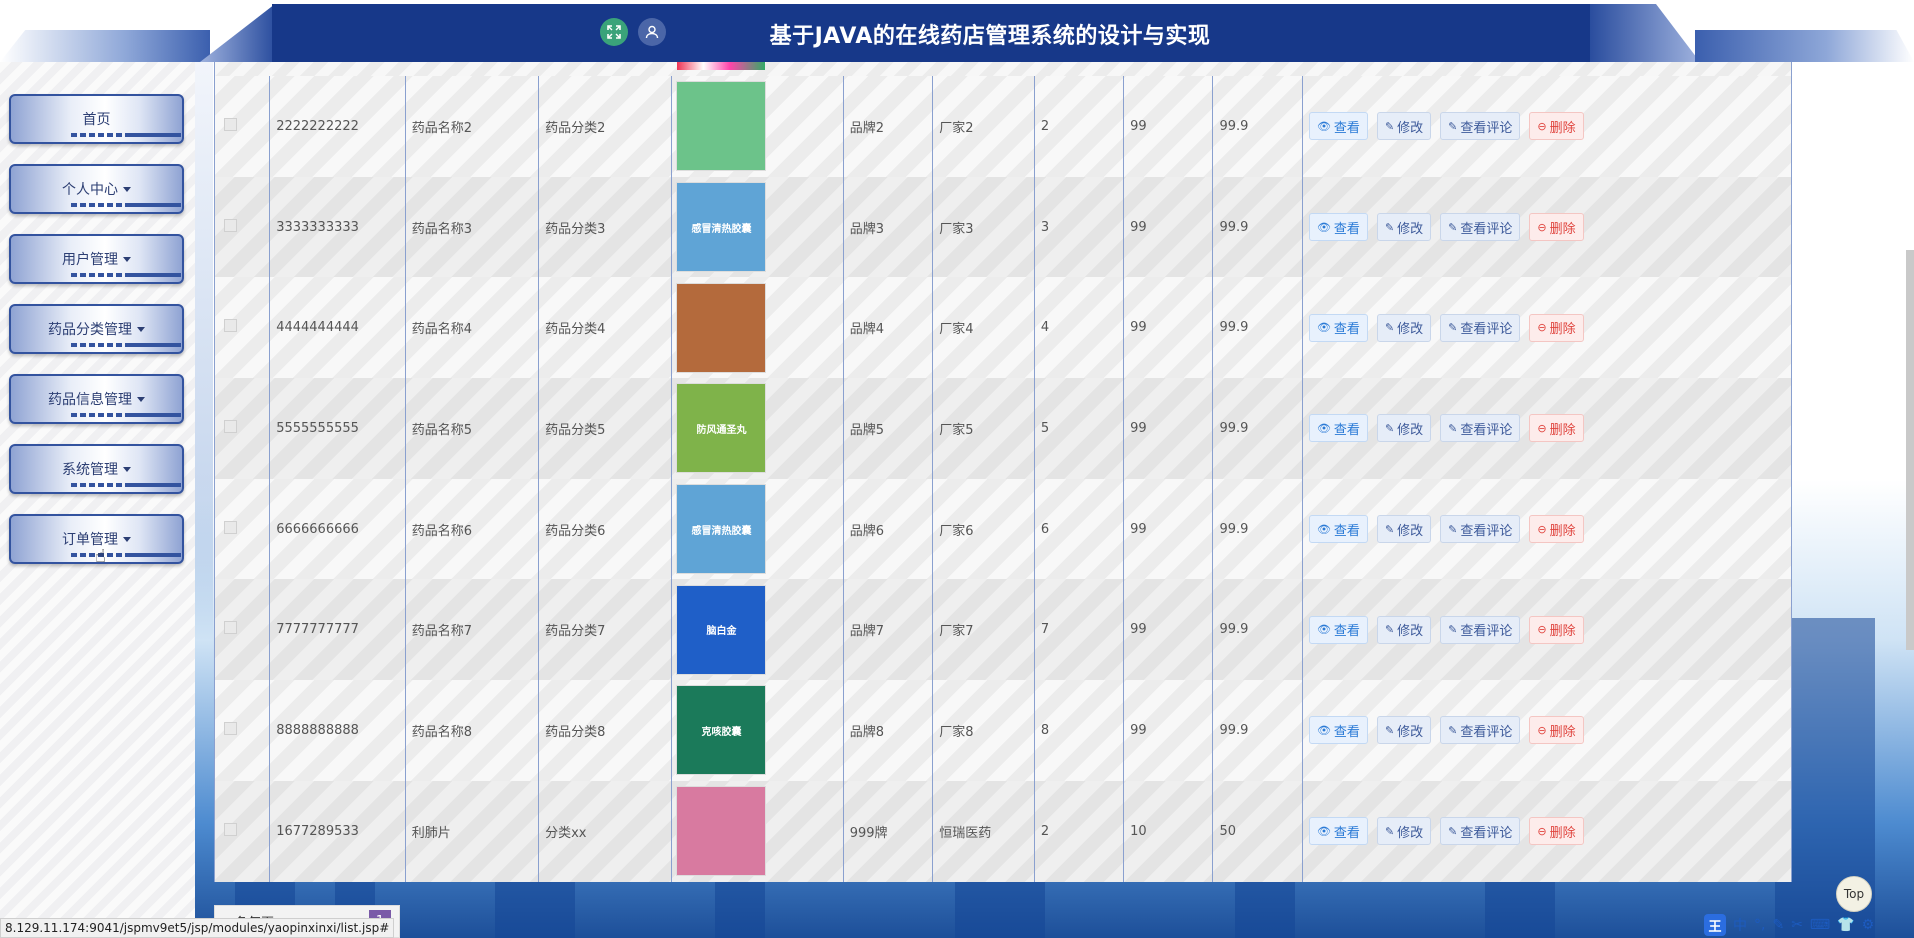 This screenshot has height=938, width=1914. What do you see at coordinates (1854, 894) in the screenshot?
I see `back-to-top-button: Top` at bounding box center [1854, 894].